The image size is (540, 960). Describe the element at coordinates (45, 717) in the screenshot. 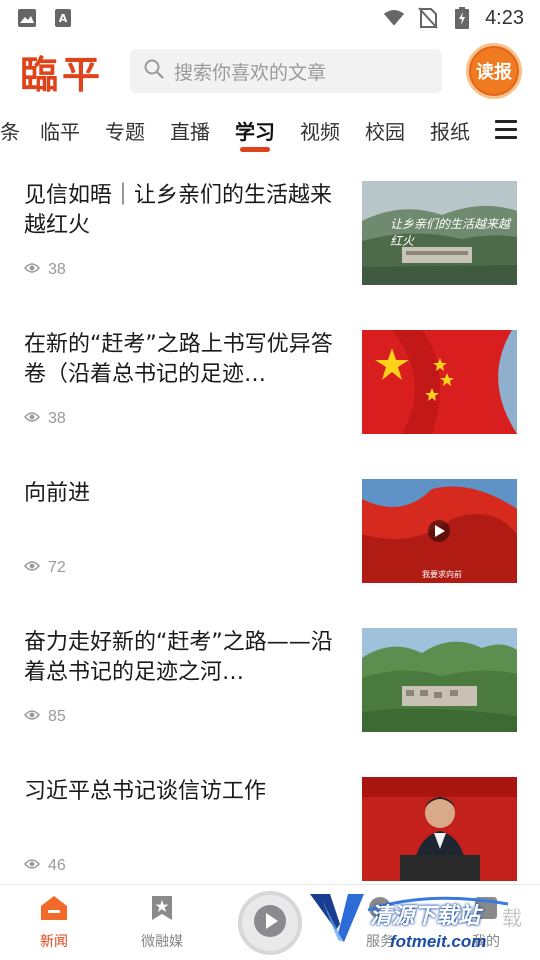

I see `article-views: 85` at that location.